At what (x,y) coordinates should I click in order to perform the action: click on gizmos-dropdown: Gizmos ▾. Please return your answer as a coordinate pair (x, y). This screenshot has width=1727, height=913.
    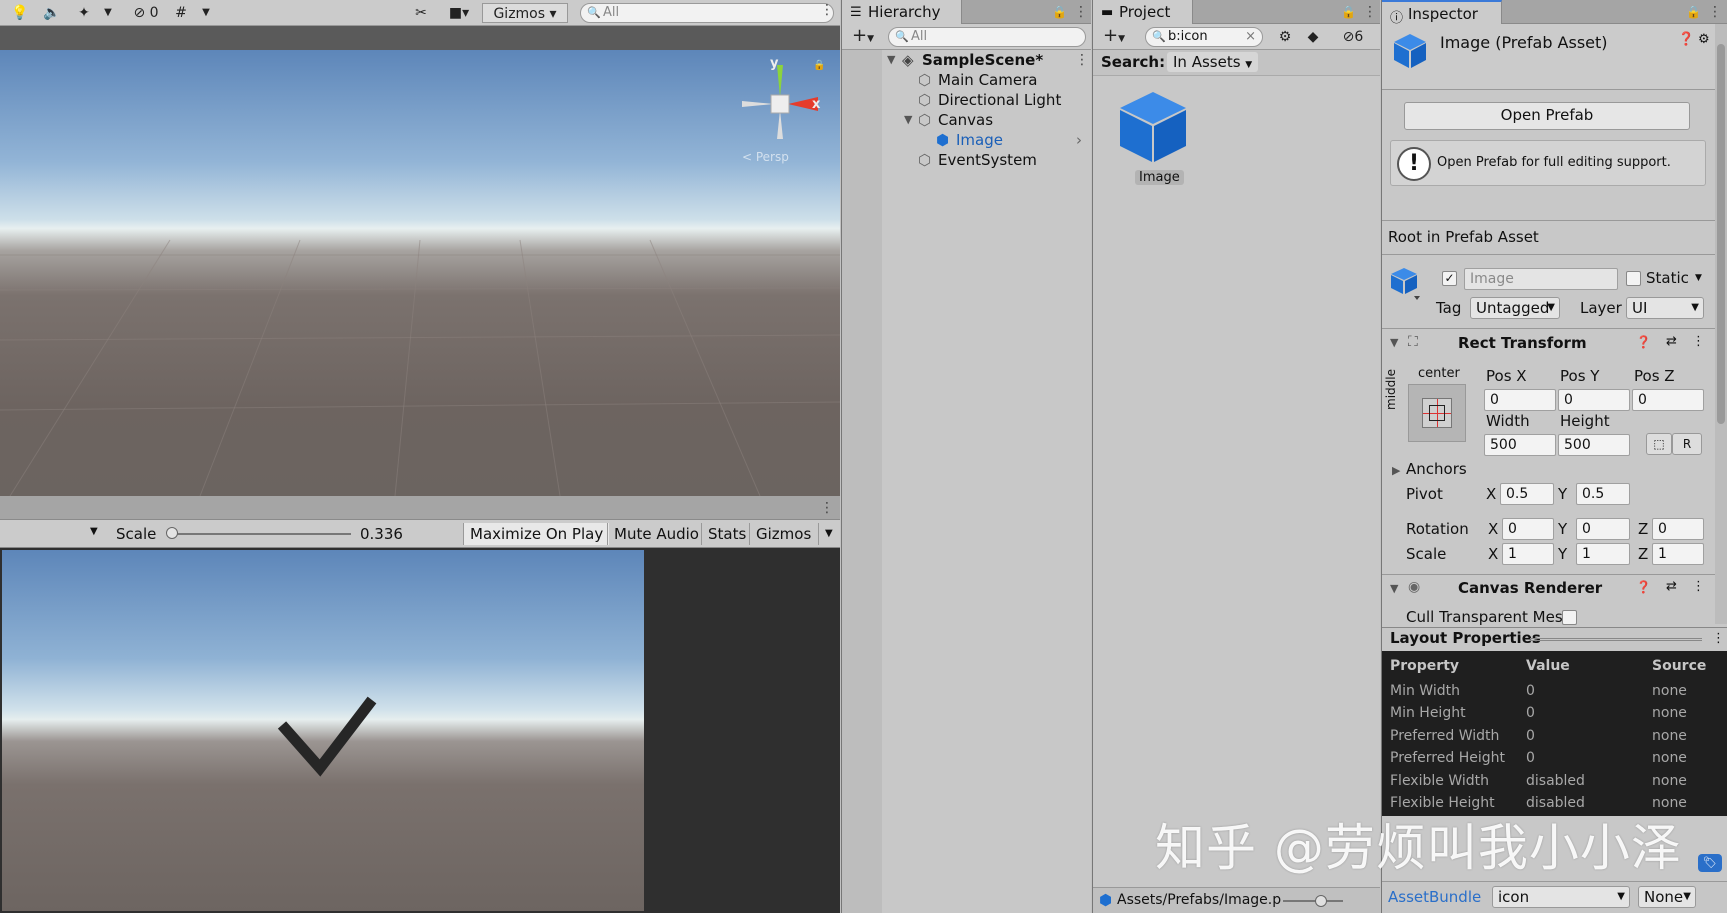
    Looking at the image, I should click on (525, 13).